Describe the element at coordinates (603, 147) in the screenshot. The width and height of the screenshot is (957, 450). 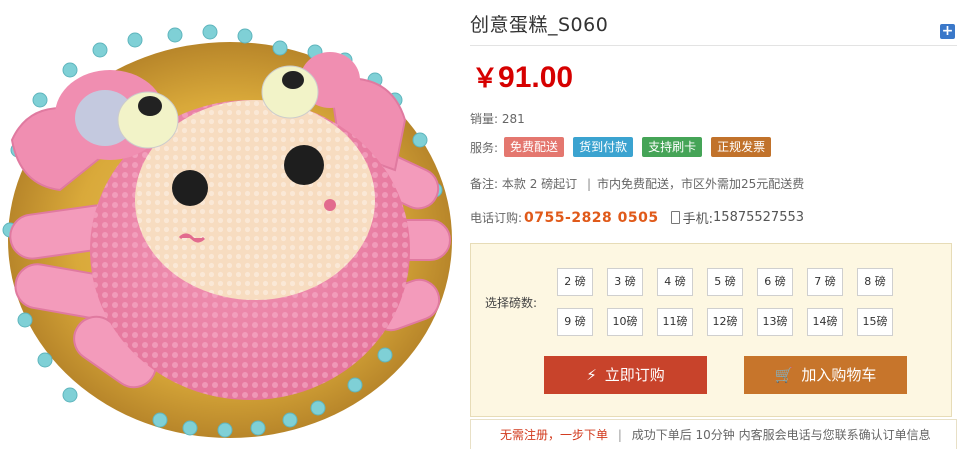
I see `badge-cash-on-delivery: 货到付款` at that location.